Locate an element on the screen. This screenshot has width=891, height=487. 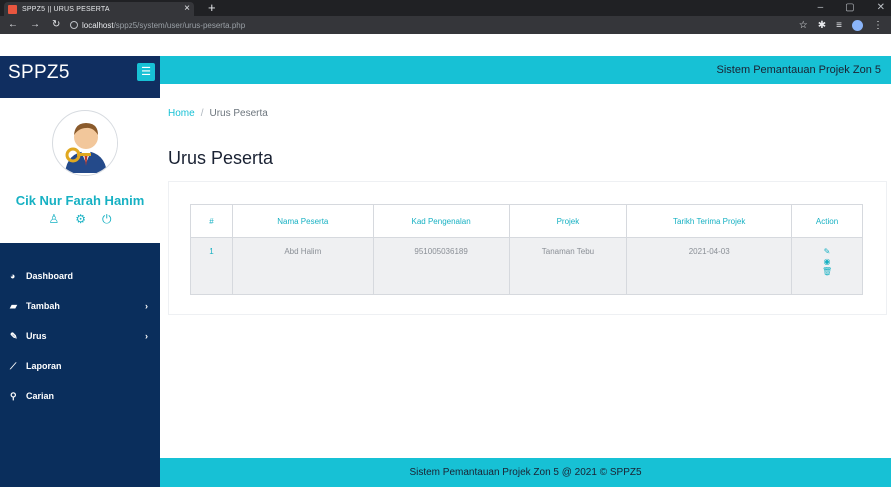
column-header: Nama Peserta is located at coordinates (302, 221).